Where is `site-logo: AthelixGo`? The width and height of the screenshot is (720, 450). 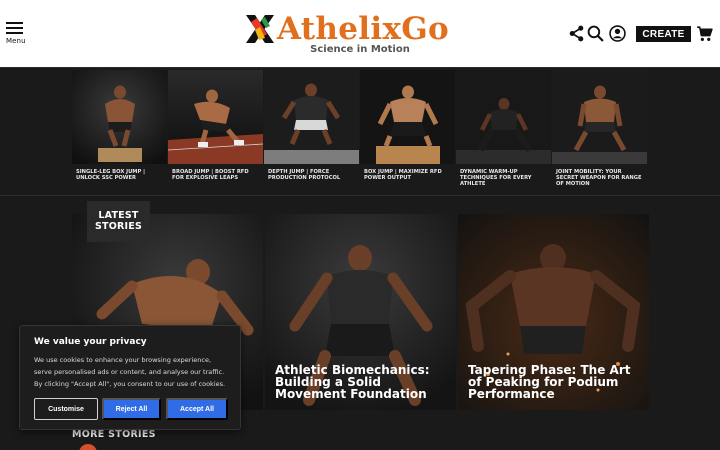
site-logo: AthelixGo is located at coordinates (346, 29).